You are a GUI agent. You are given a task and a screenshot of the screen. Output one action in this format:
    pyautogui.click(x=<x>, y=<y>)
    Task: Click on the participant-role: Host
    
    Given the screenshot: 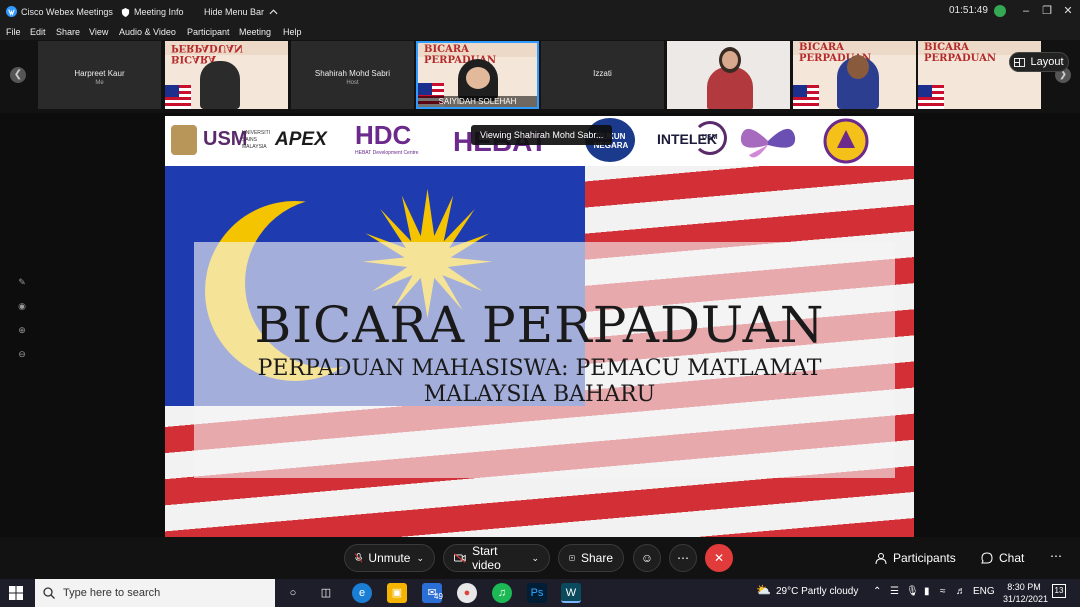 What is the action you would take?
    pyautogui.click(x=352, y=83)
    